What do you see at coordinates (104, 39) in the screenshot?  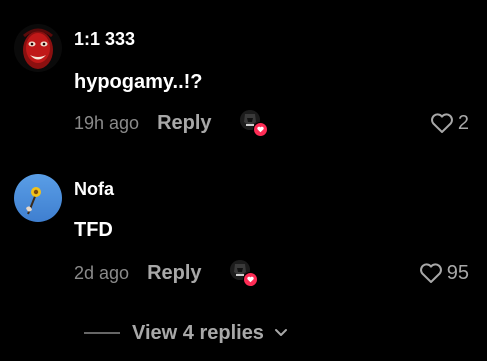 I see `username: 1:1 333` at bounding box center [104, 39].